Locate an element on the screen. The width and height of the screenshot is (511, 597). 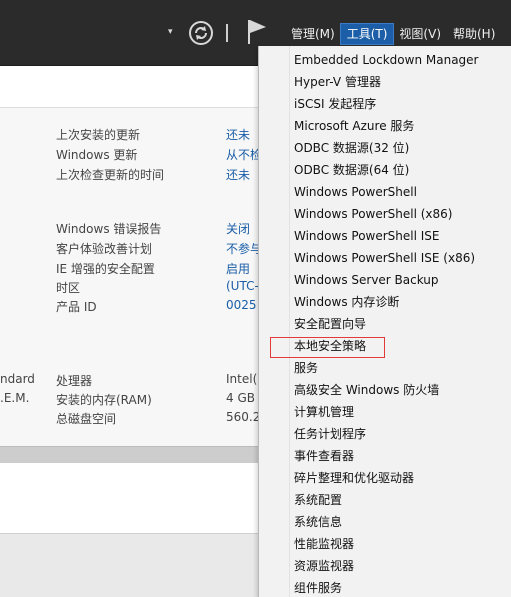
pane-header is located at coordinates (129, 87).